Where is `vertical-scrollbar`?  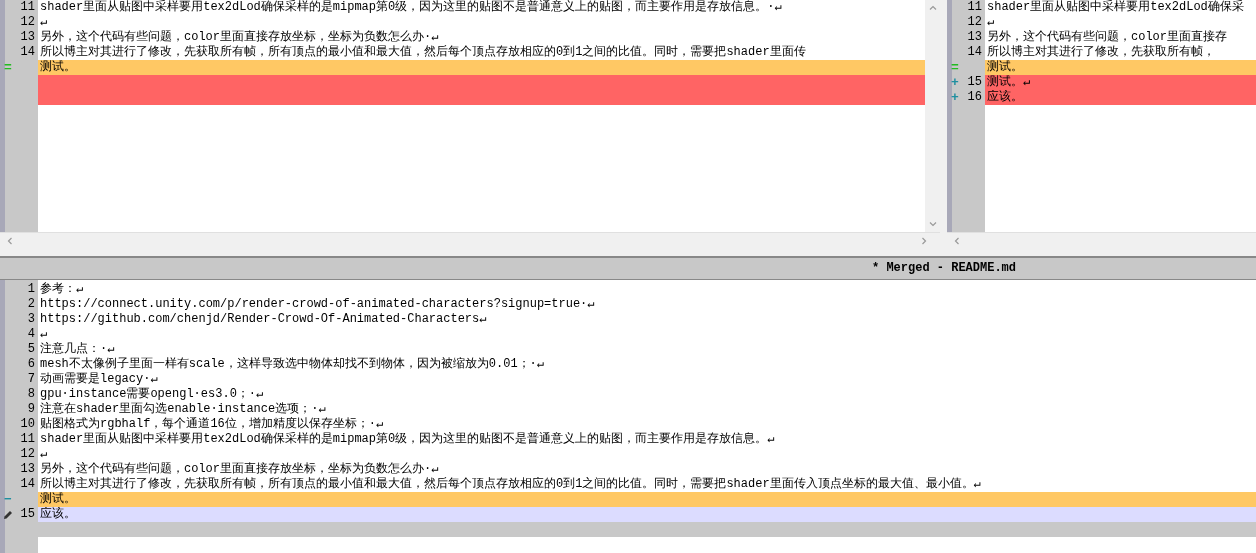
vertical-scrollbar is located at coordinates (932, 116).